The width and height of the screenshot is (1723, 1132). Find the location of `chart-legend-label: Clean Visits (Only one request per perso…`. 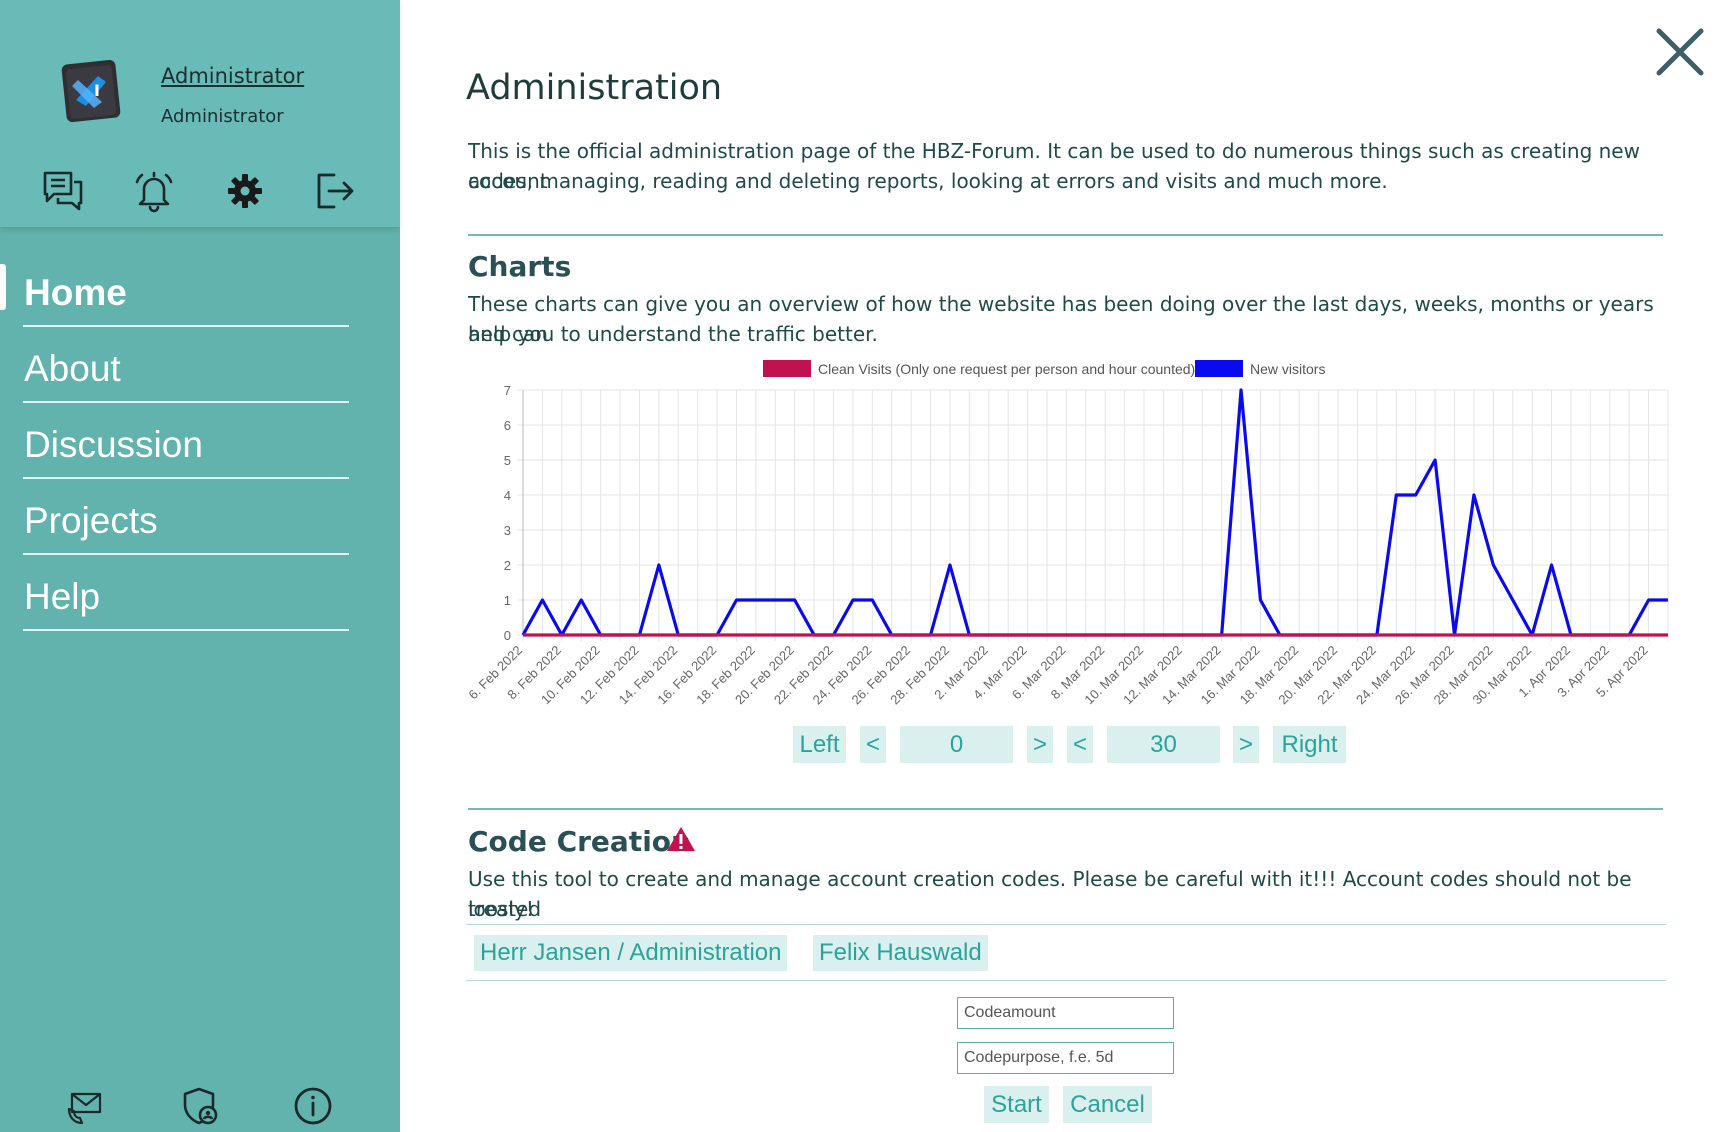

chart-legend-label: Clean Visits (Only one request per perso… is located at coordinates (1006, 369).